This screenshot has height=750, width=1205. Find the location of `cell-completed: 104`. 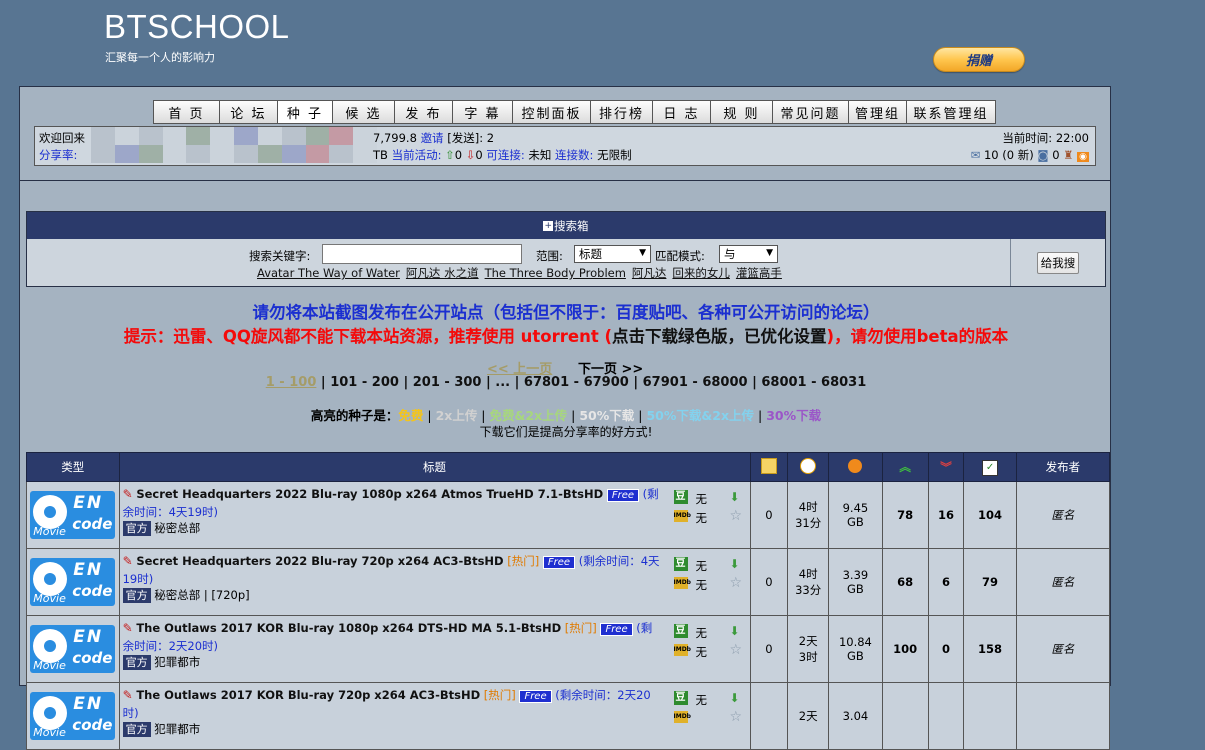

cell-completed: 104 is located at coordinates (990, 515).